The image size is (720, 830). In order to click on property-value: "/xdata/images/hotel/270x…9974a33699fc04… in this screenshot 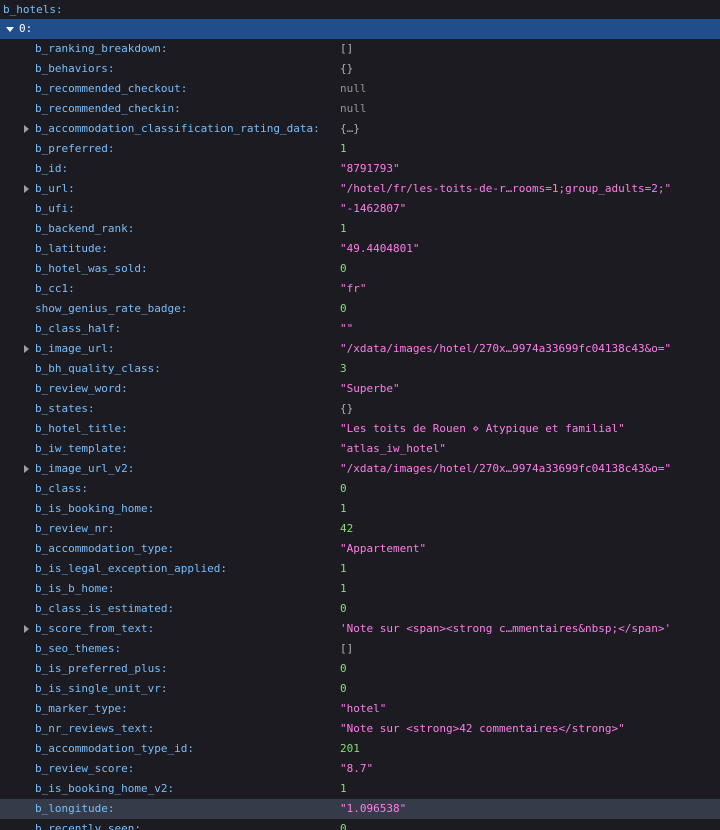, I will do `click(506, 468)`.